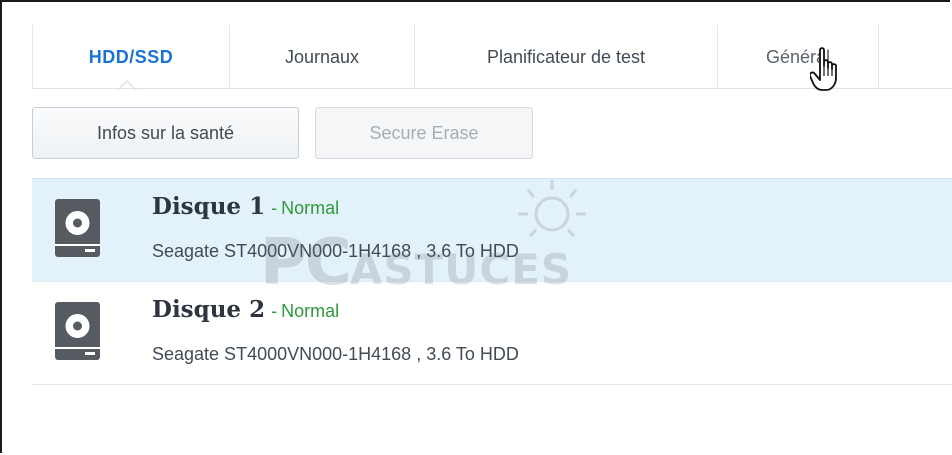 The height and width of the screenshot is (455, 952). I want to click on disk-name: Disque 2, so click(209, 309).